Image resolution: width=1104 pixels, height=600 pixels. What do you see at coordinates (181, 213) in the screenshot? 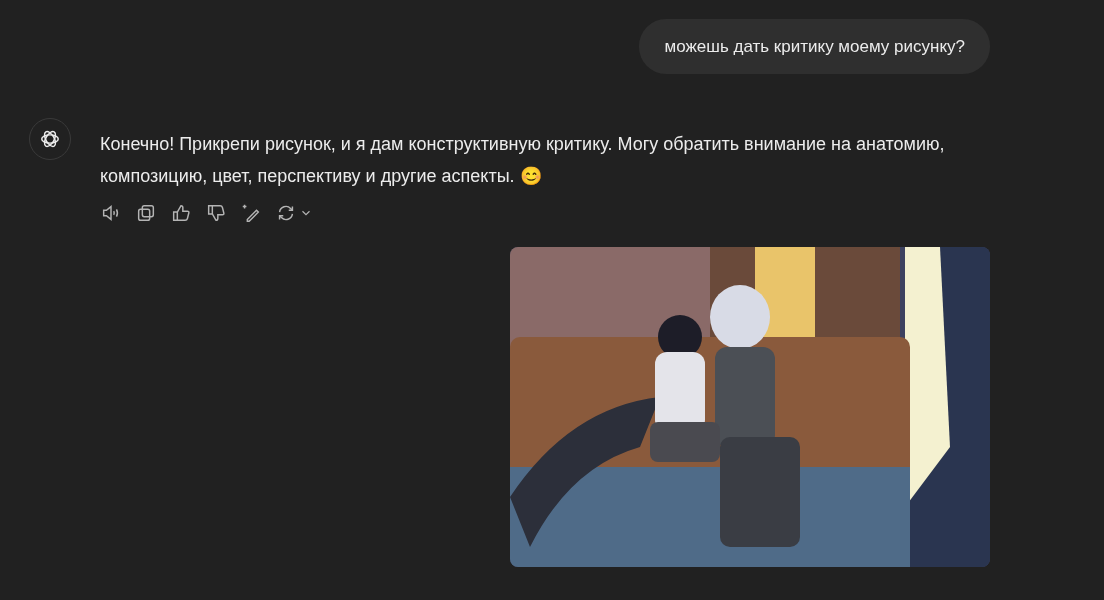
I see `thumbs-up-icon` at bounding box center [181, 213].